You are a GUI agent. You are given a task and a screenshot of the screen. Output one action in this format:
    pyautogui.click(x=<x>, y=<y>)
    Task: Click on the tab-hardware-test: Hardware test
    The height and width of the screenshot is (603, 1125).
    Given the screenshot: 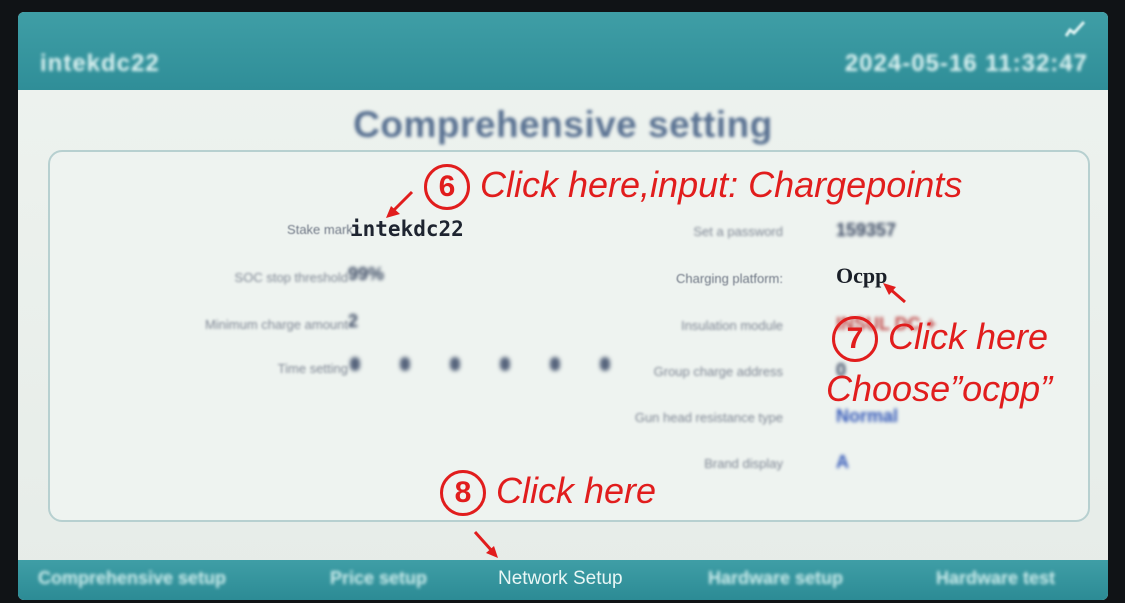 What is the action you would take?
    pyautogui.click(x=995, y=578)
    